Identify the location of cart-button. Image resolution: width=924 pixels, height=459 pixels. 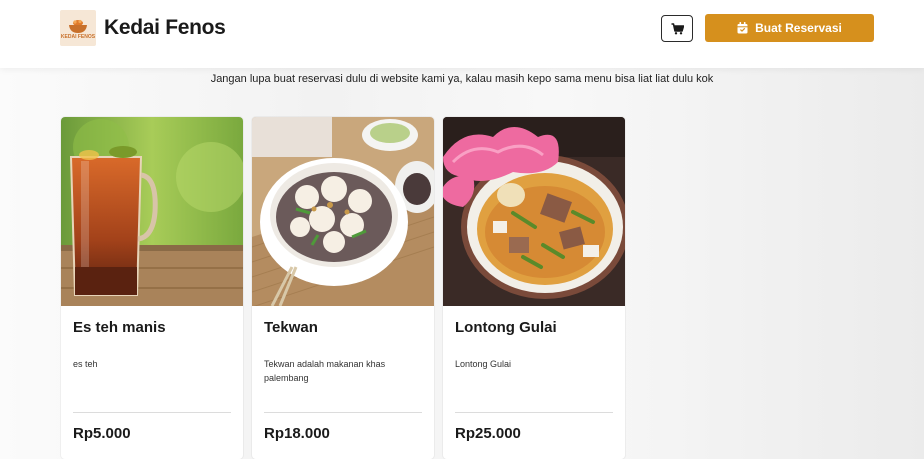
(677, 28).